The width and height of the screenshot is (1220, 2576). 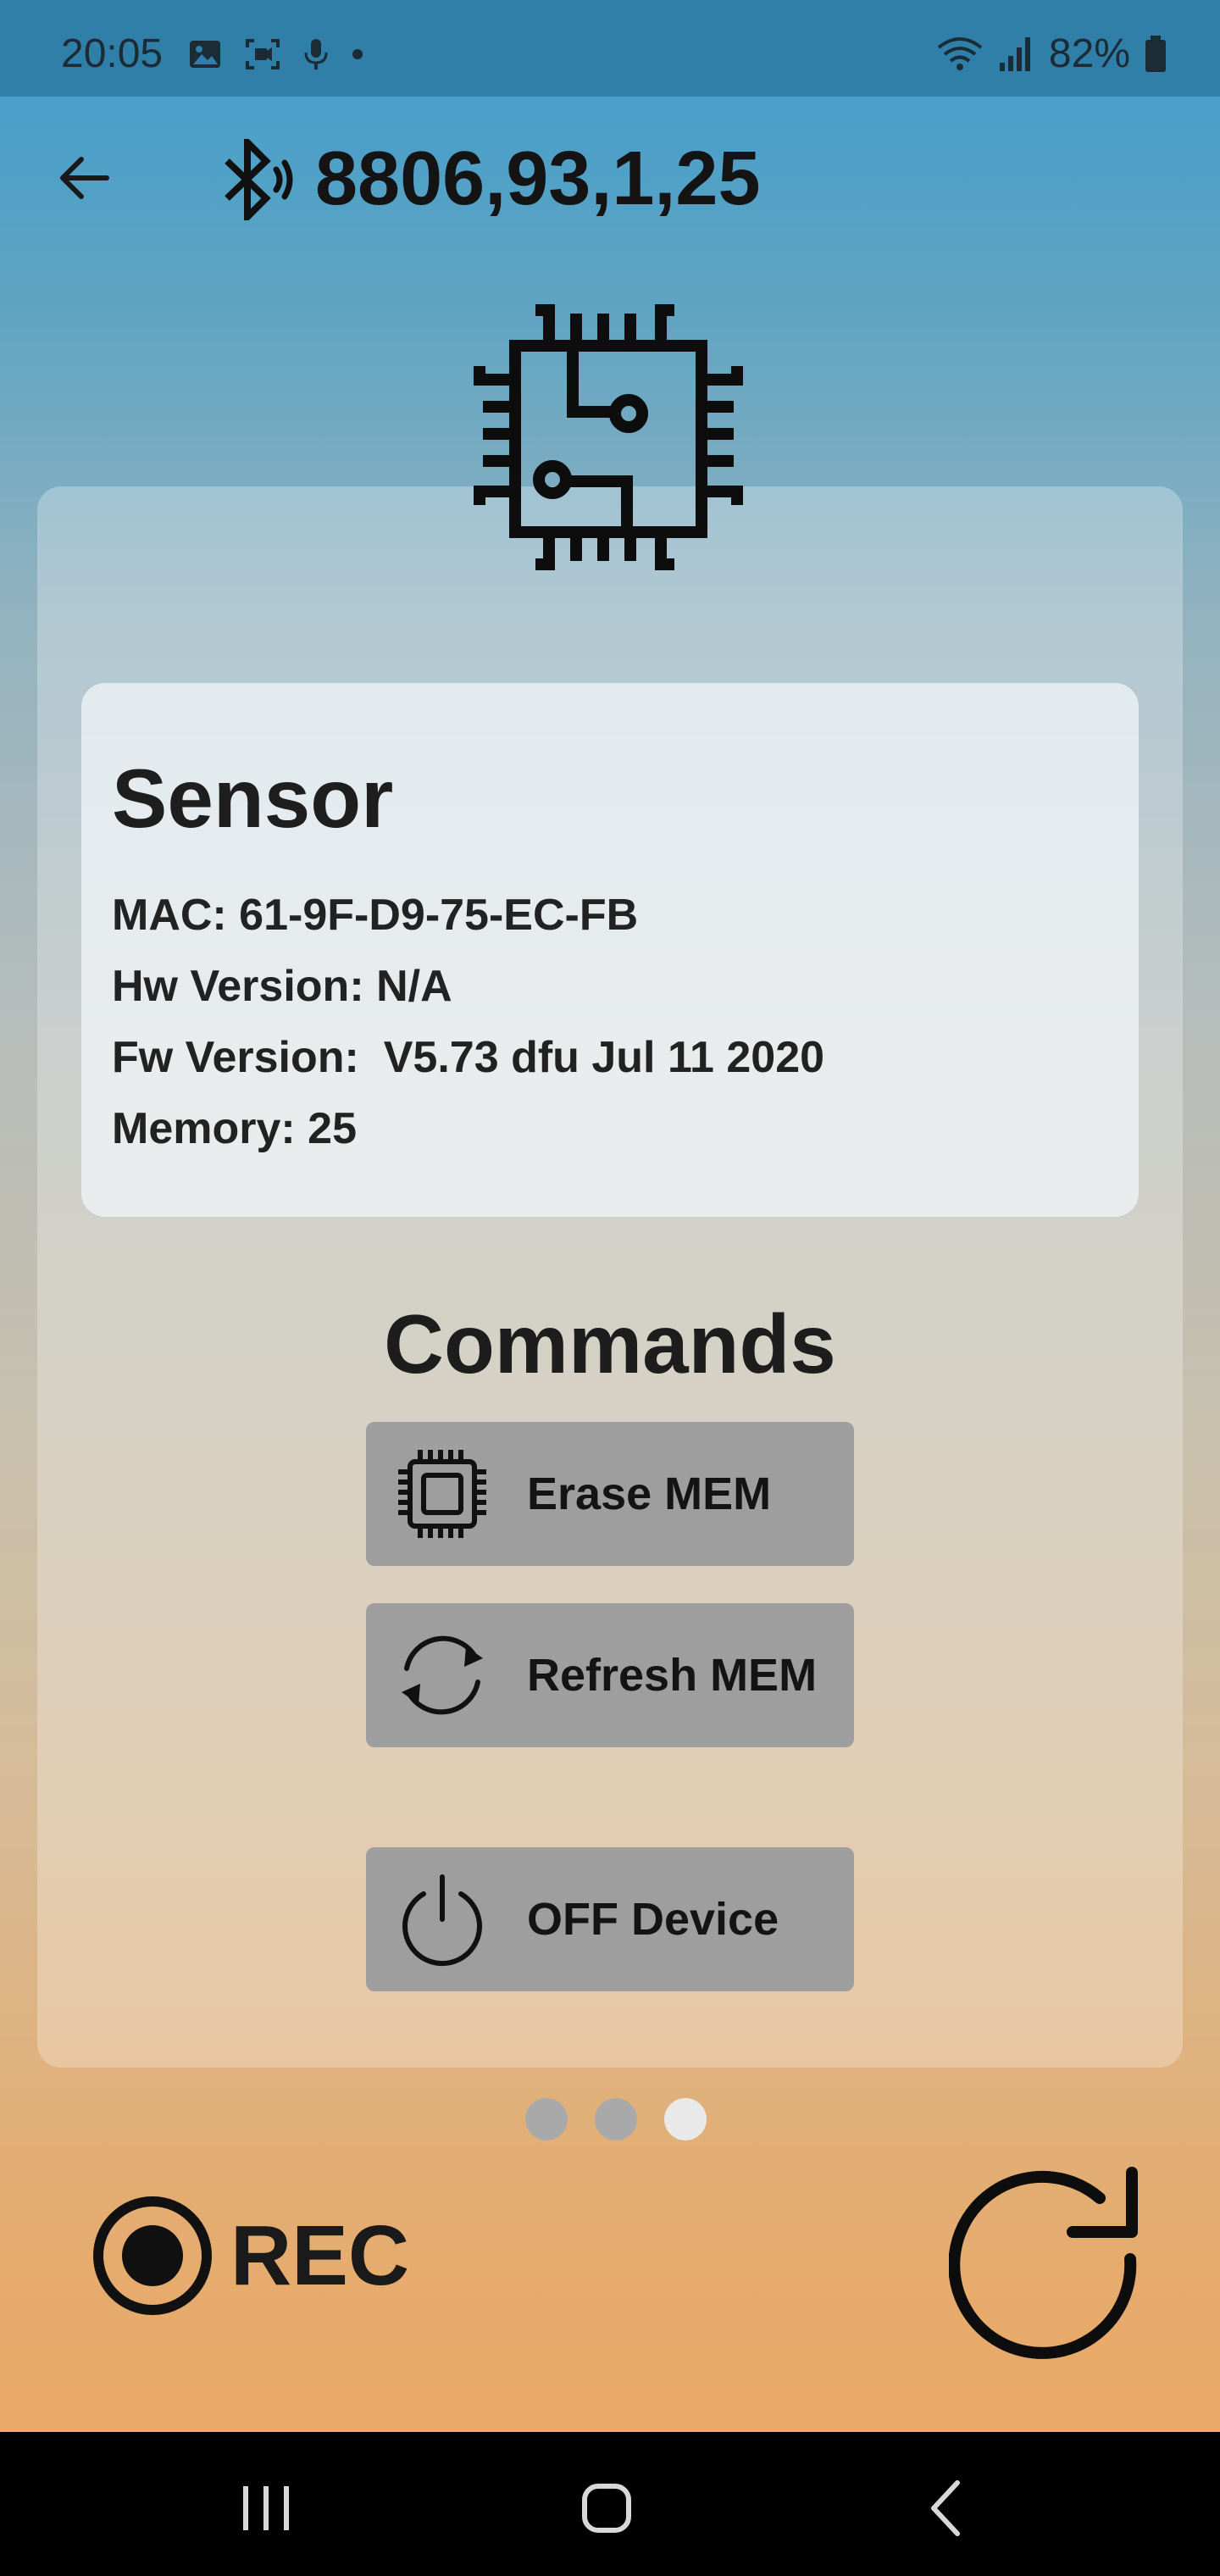 I want to click on screen-record-icon, so click(x=263, y=54).